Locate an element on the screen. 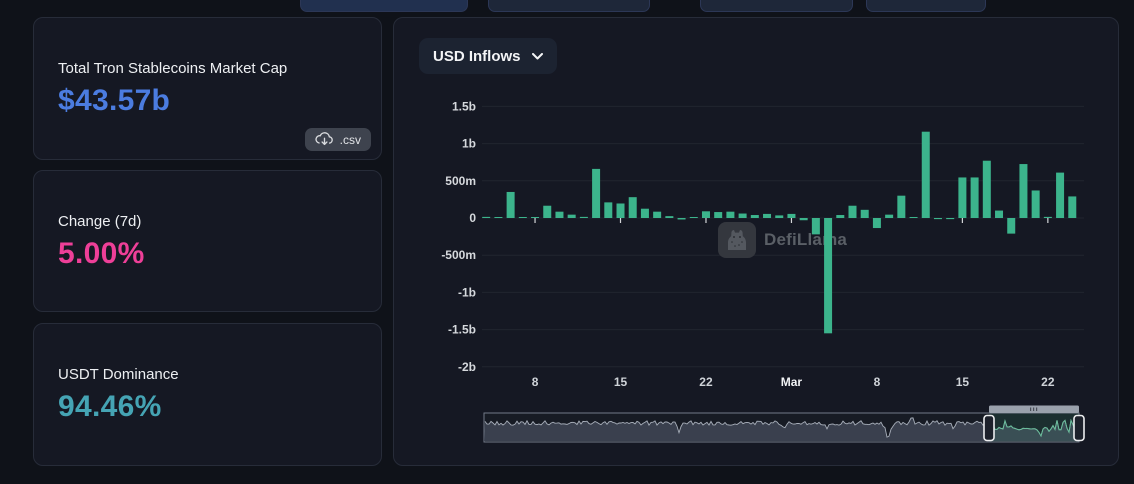  chevron-down-icon is located at coordinates (537, 56).